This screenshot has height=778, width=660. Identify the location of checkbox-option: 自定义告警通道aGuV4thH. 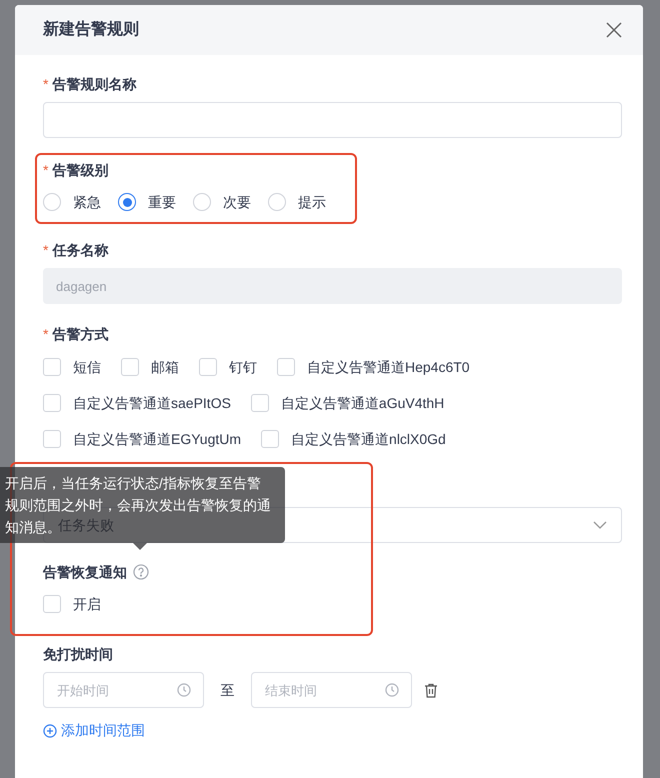
(347, 403).